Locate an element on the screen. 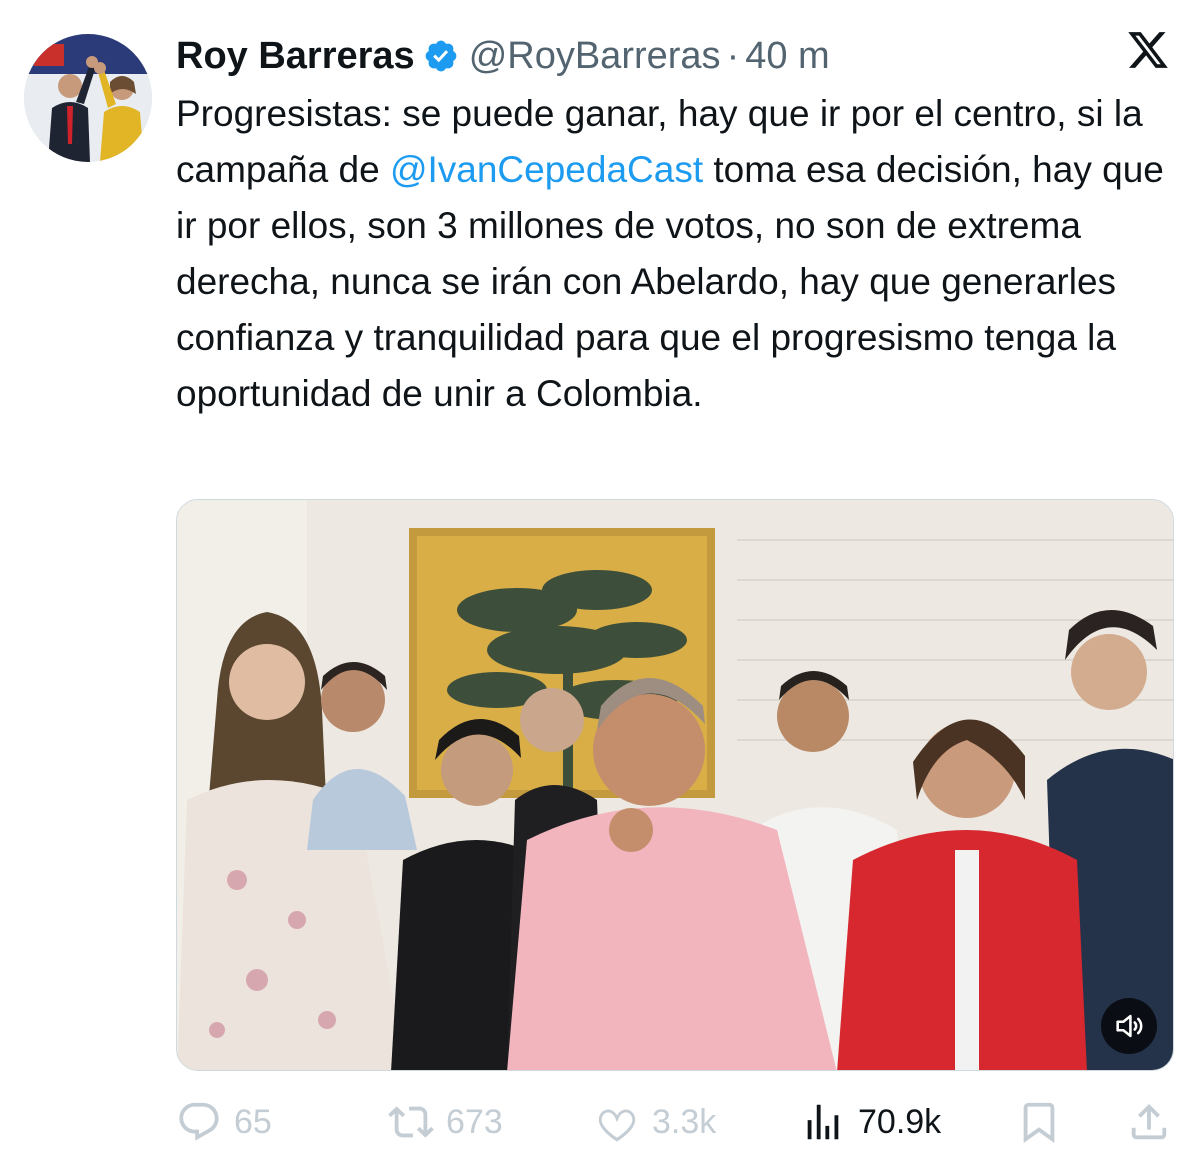  tweet-time: 40 m is located at coordinates (787, 56).